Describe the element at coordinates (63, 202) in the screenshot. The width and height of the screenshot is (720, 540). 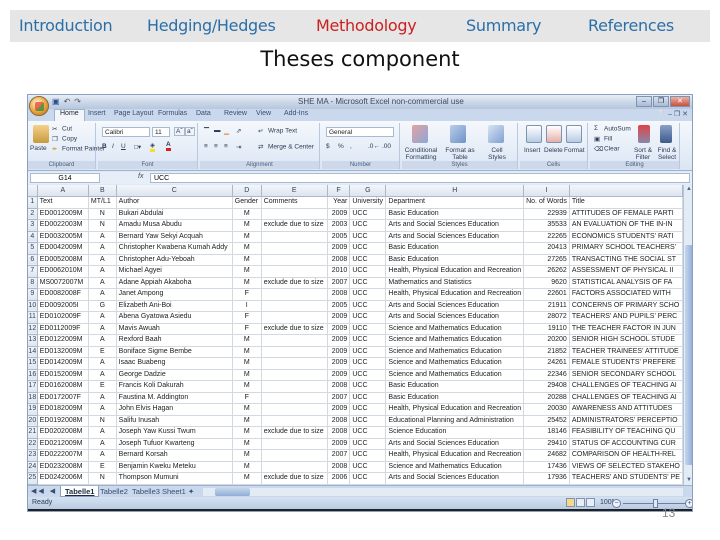
I see `cell: Text` at that location.